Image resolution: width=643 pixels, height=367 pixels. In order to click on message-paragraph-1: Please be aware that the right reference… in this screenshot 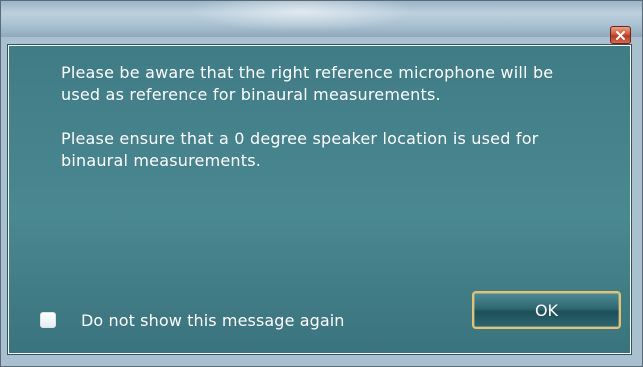, I will do `click(307, 83)`.